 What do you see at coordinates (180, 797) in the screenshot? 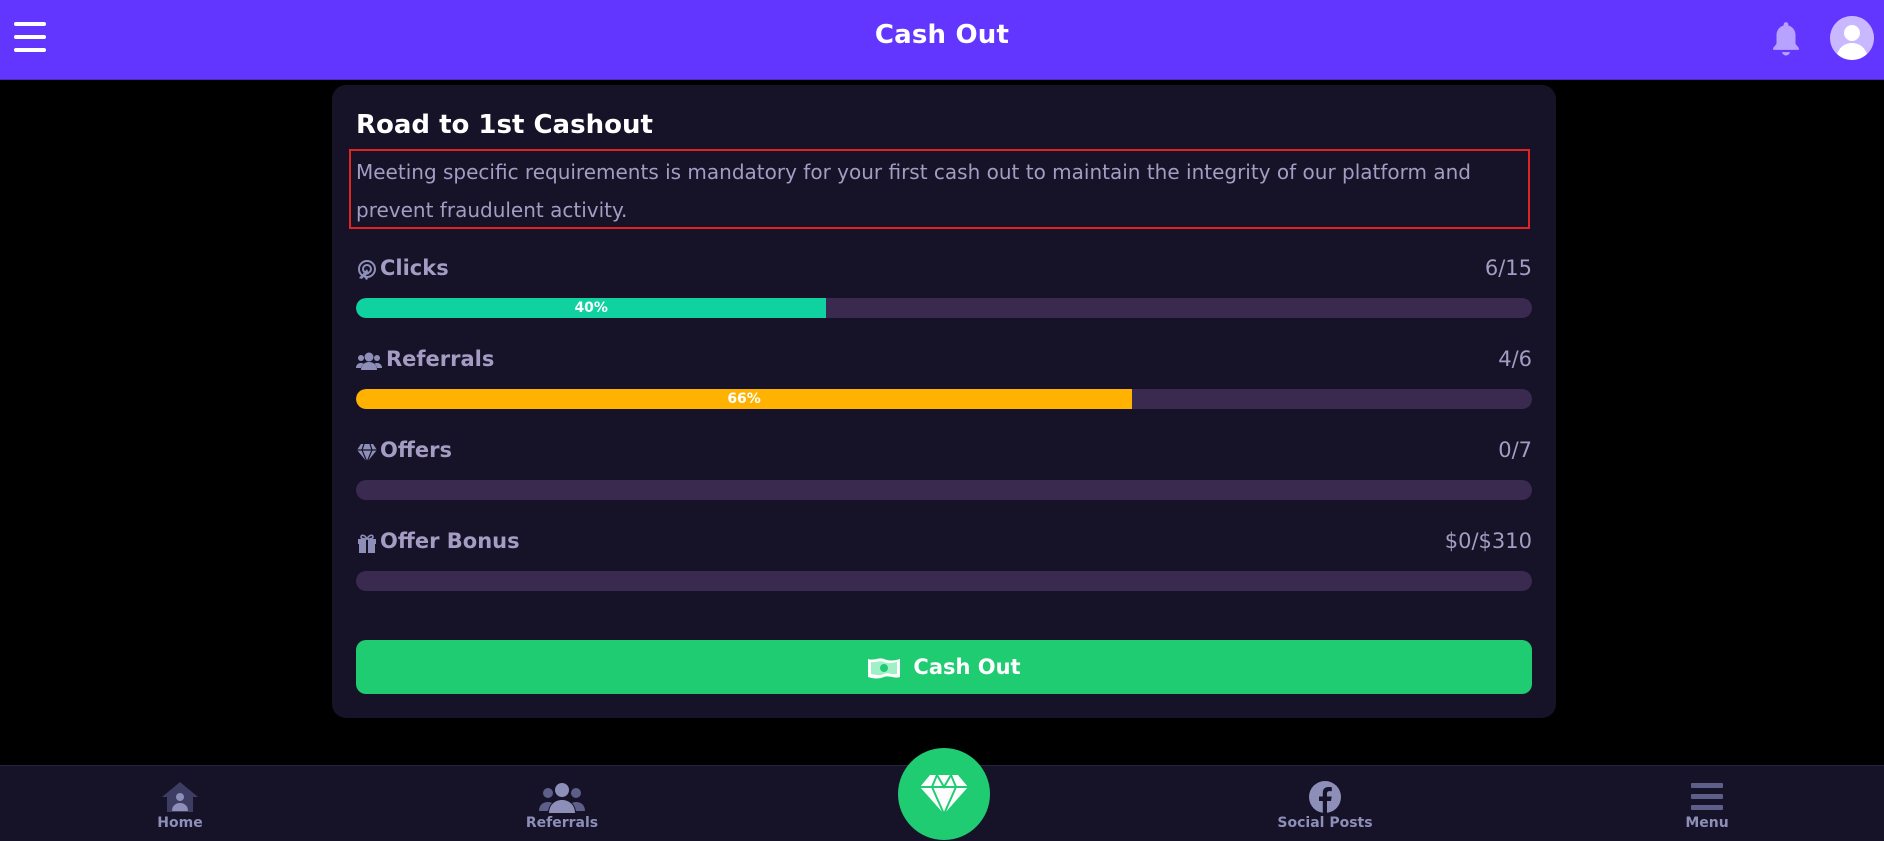
I see `home-icon` at bounding box center [180, 797].